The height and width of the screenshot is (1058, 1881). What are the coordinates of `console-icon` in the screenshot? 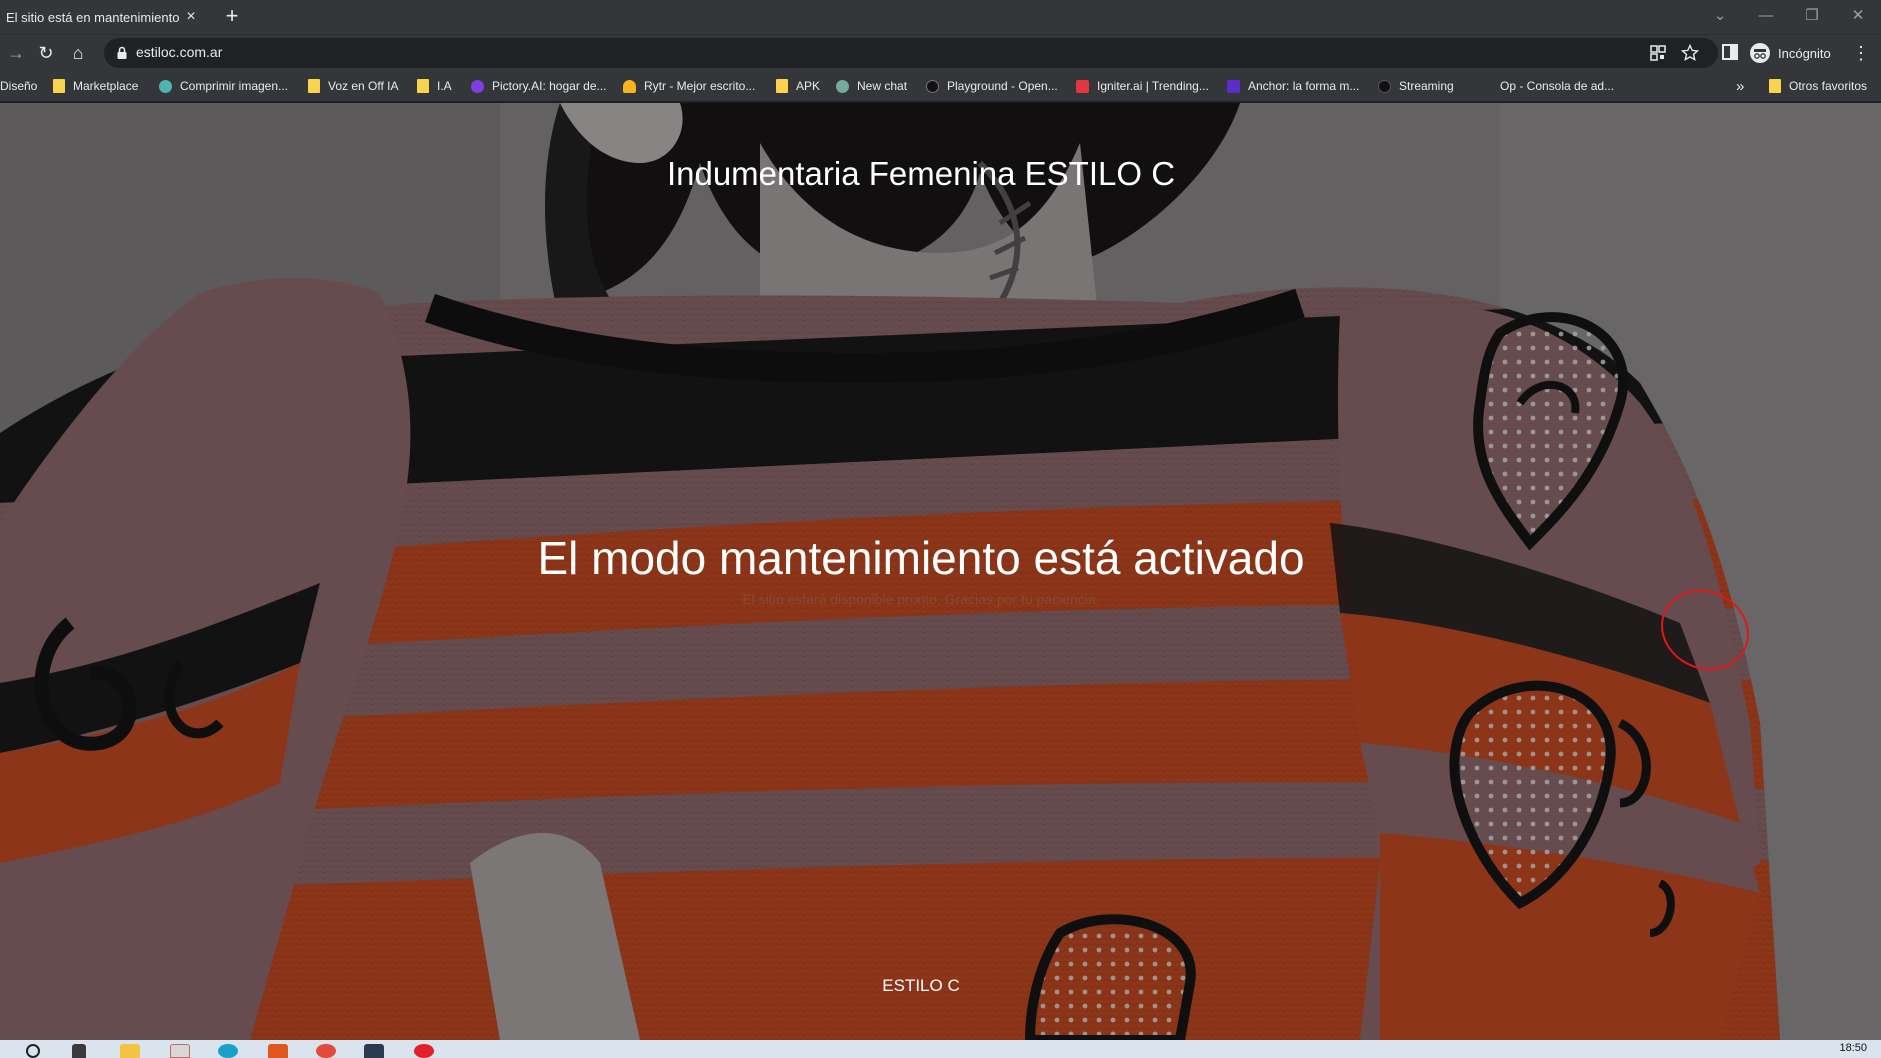 It's located at (1485, 86).